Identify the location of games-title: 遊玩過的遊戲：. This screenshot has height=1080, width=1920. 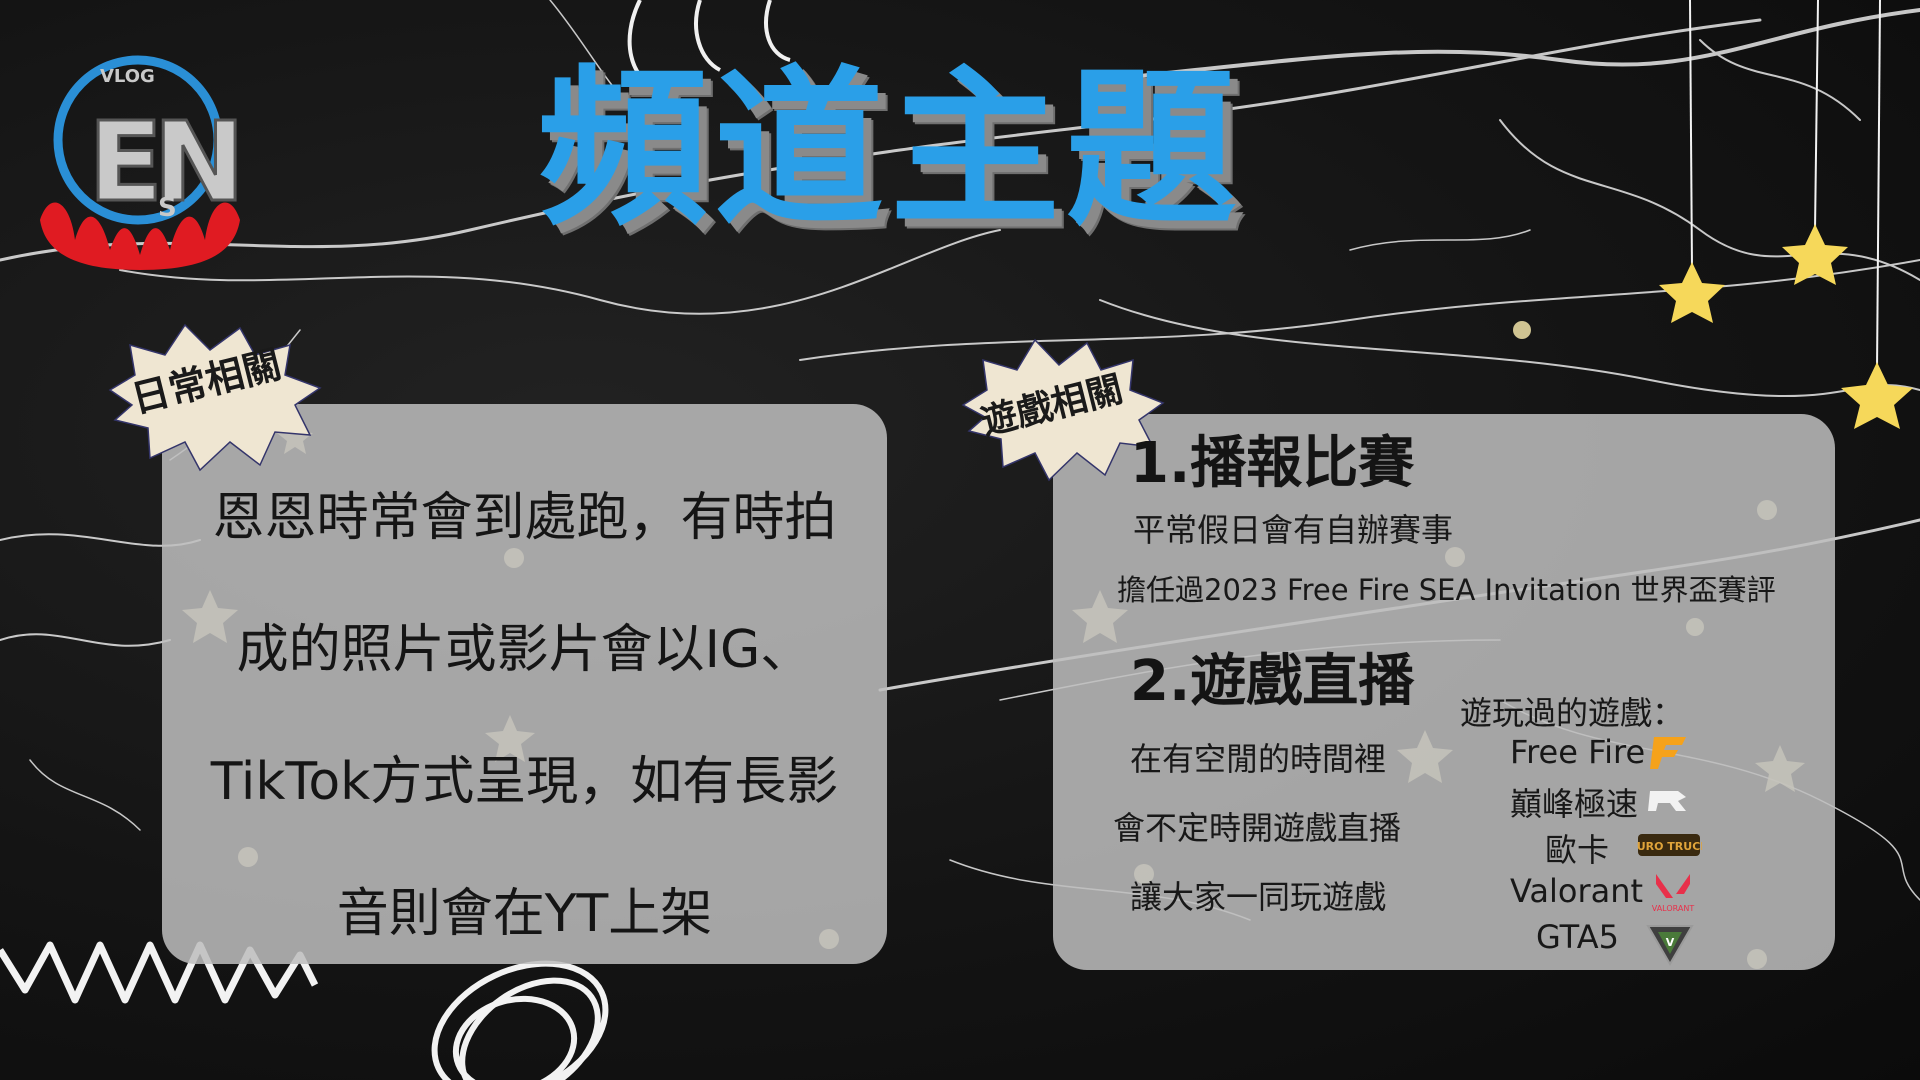
(1572, 713).